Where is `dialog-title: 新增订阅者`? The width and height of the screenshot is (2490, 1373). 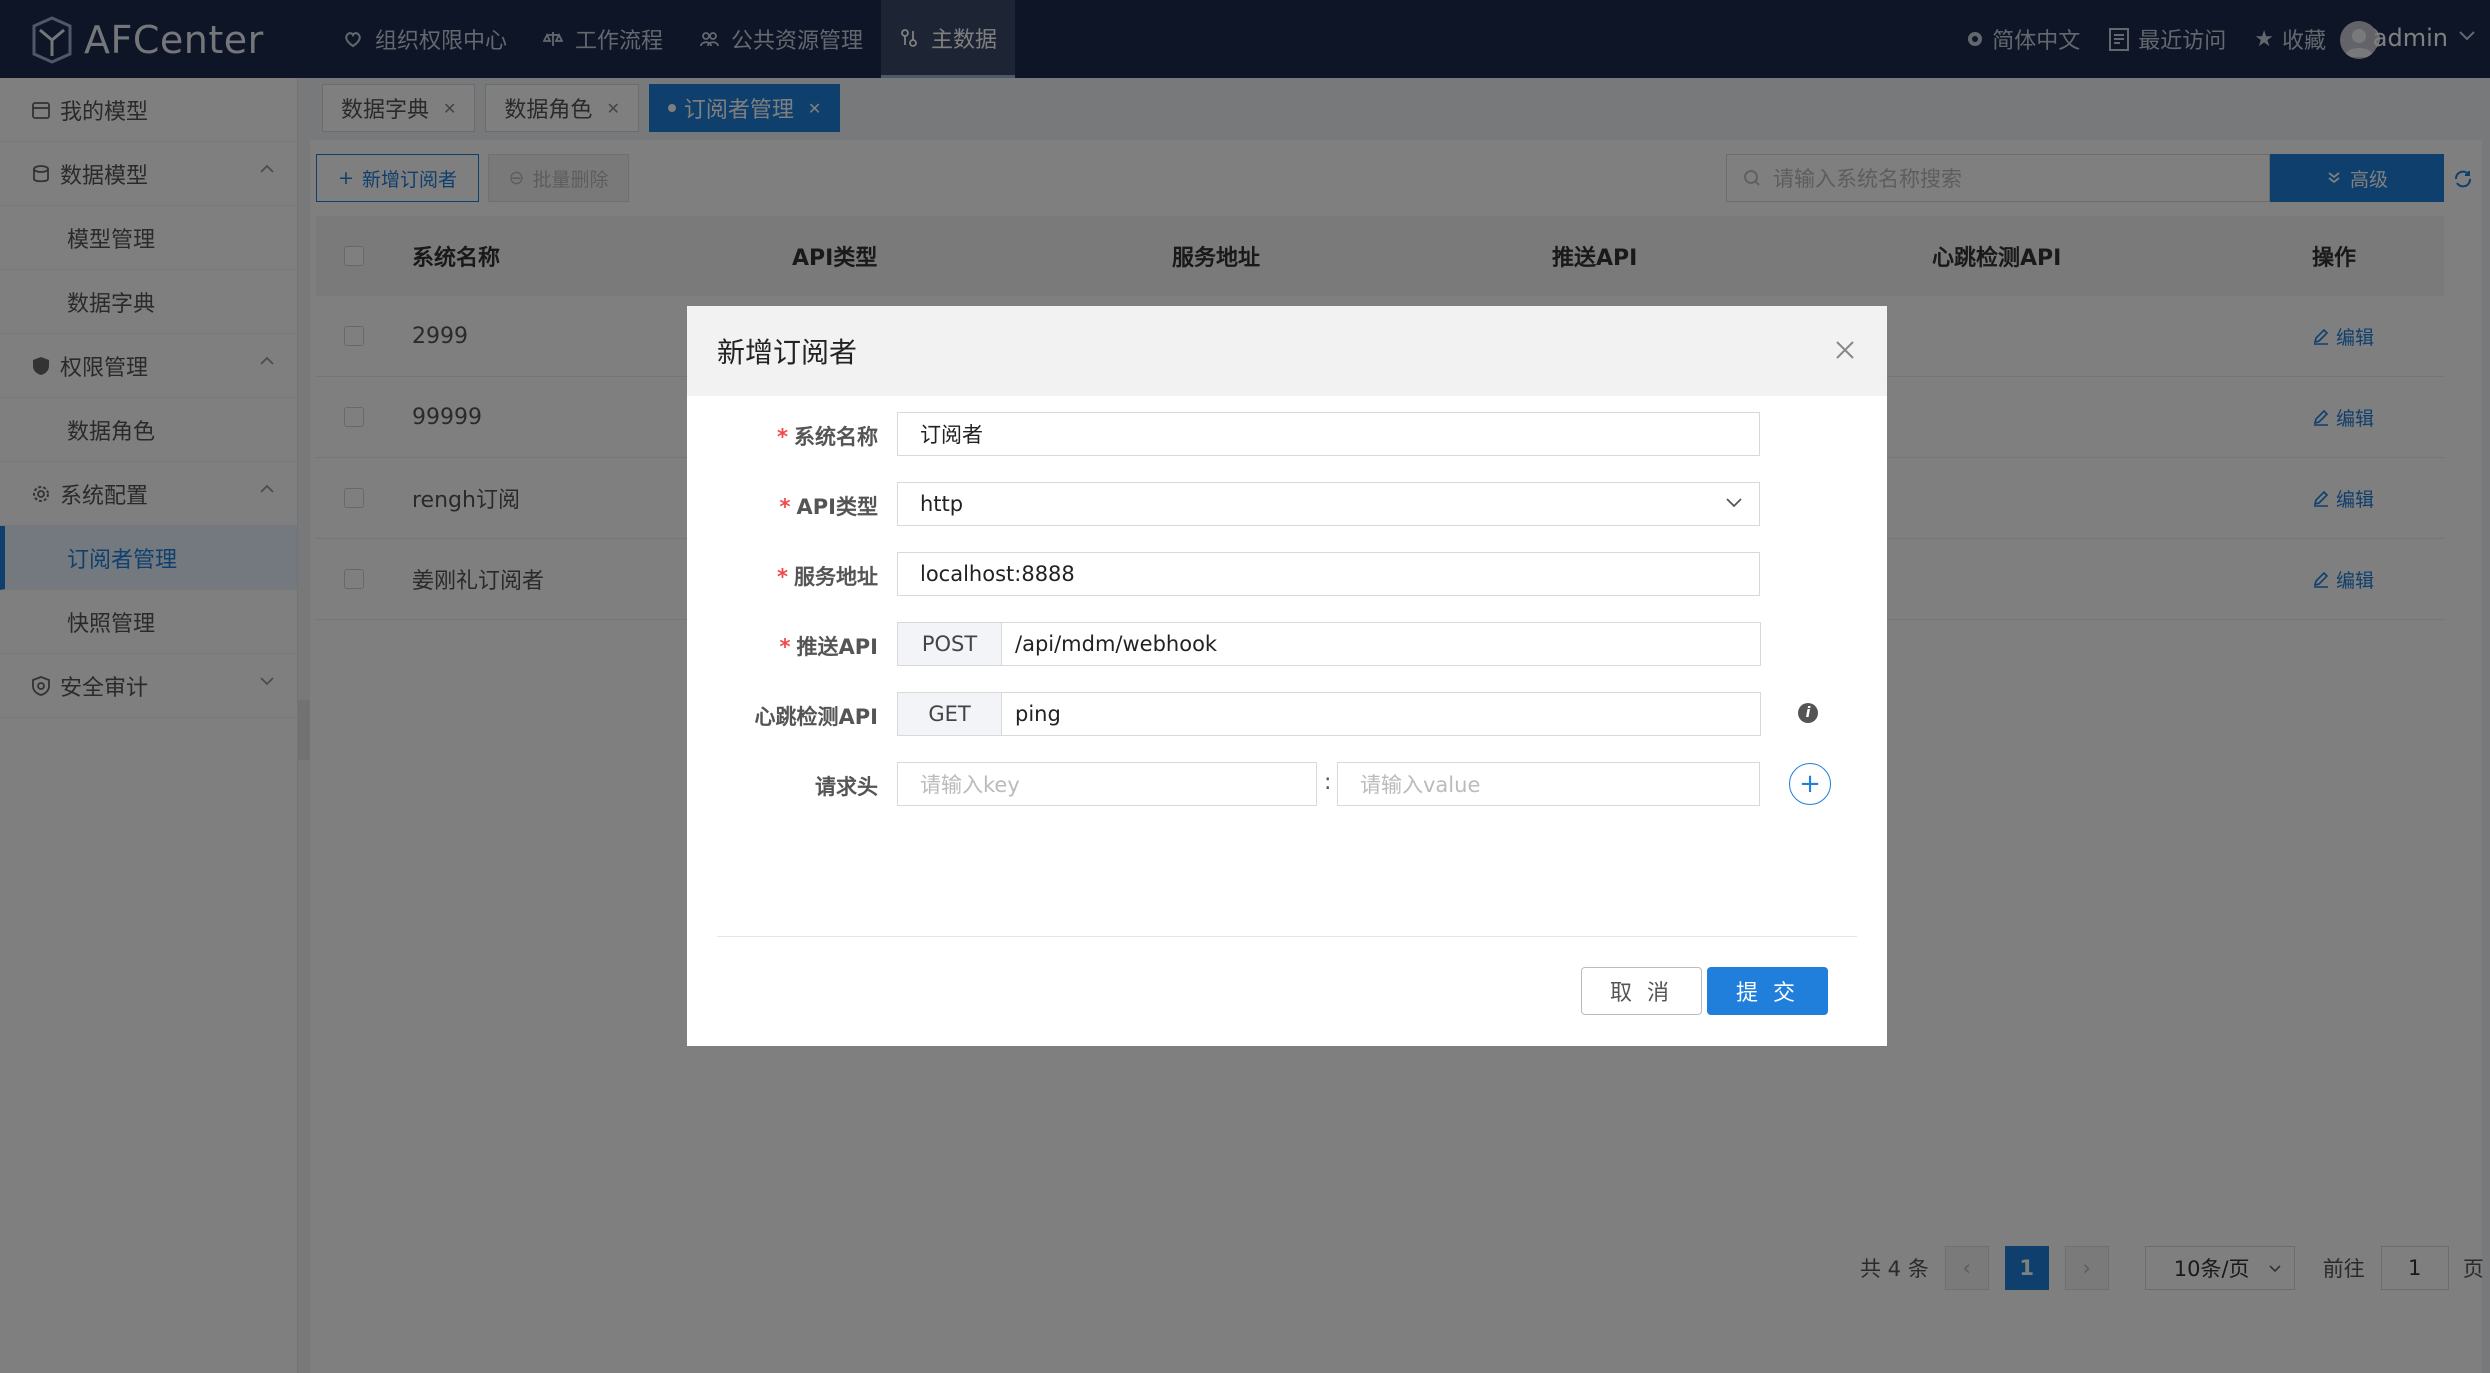 dialog-title: 新增订阅者 is located at coordinates (787, 352).